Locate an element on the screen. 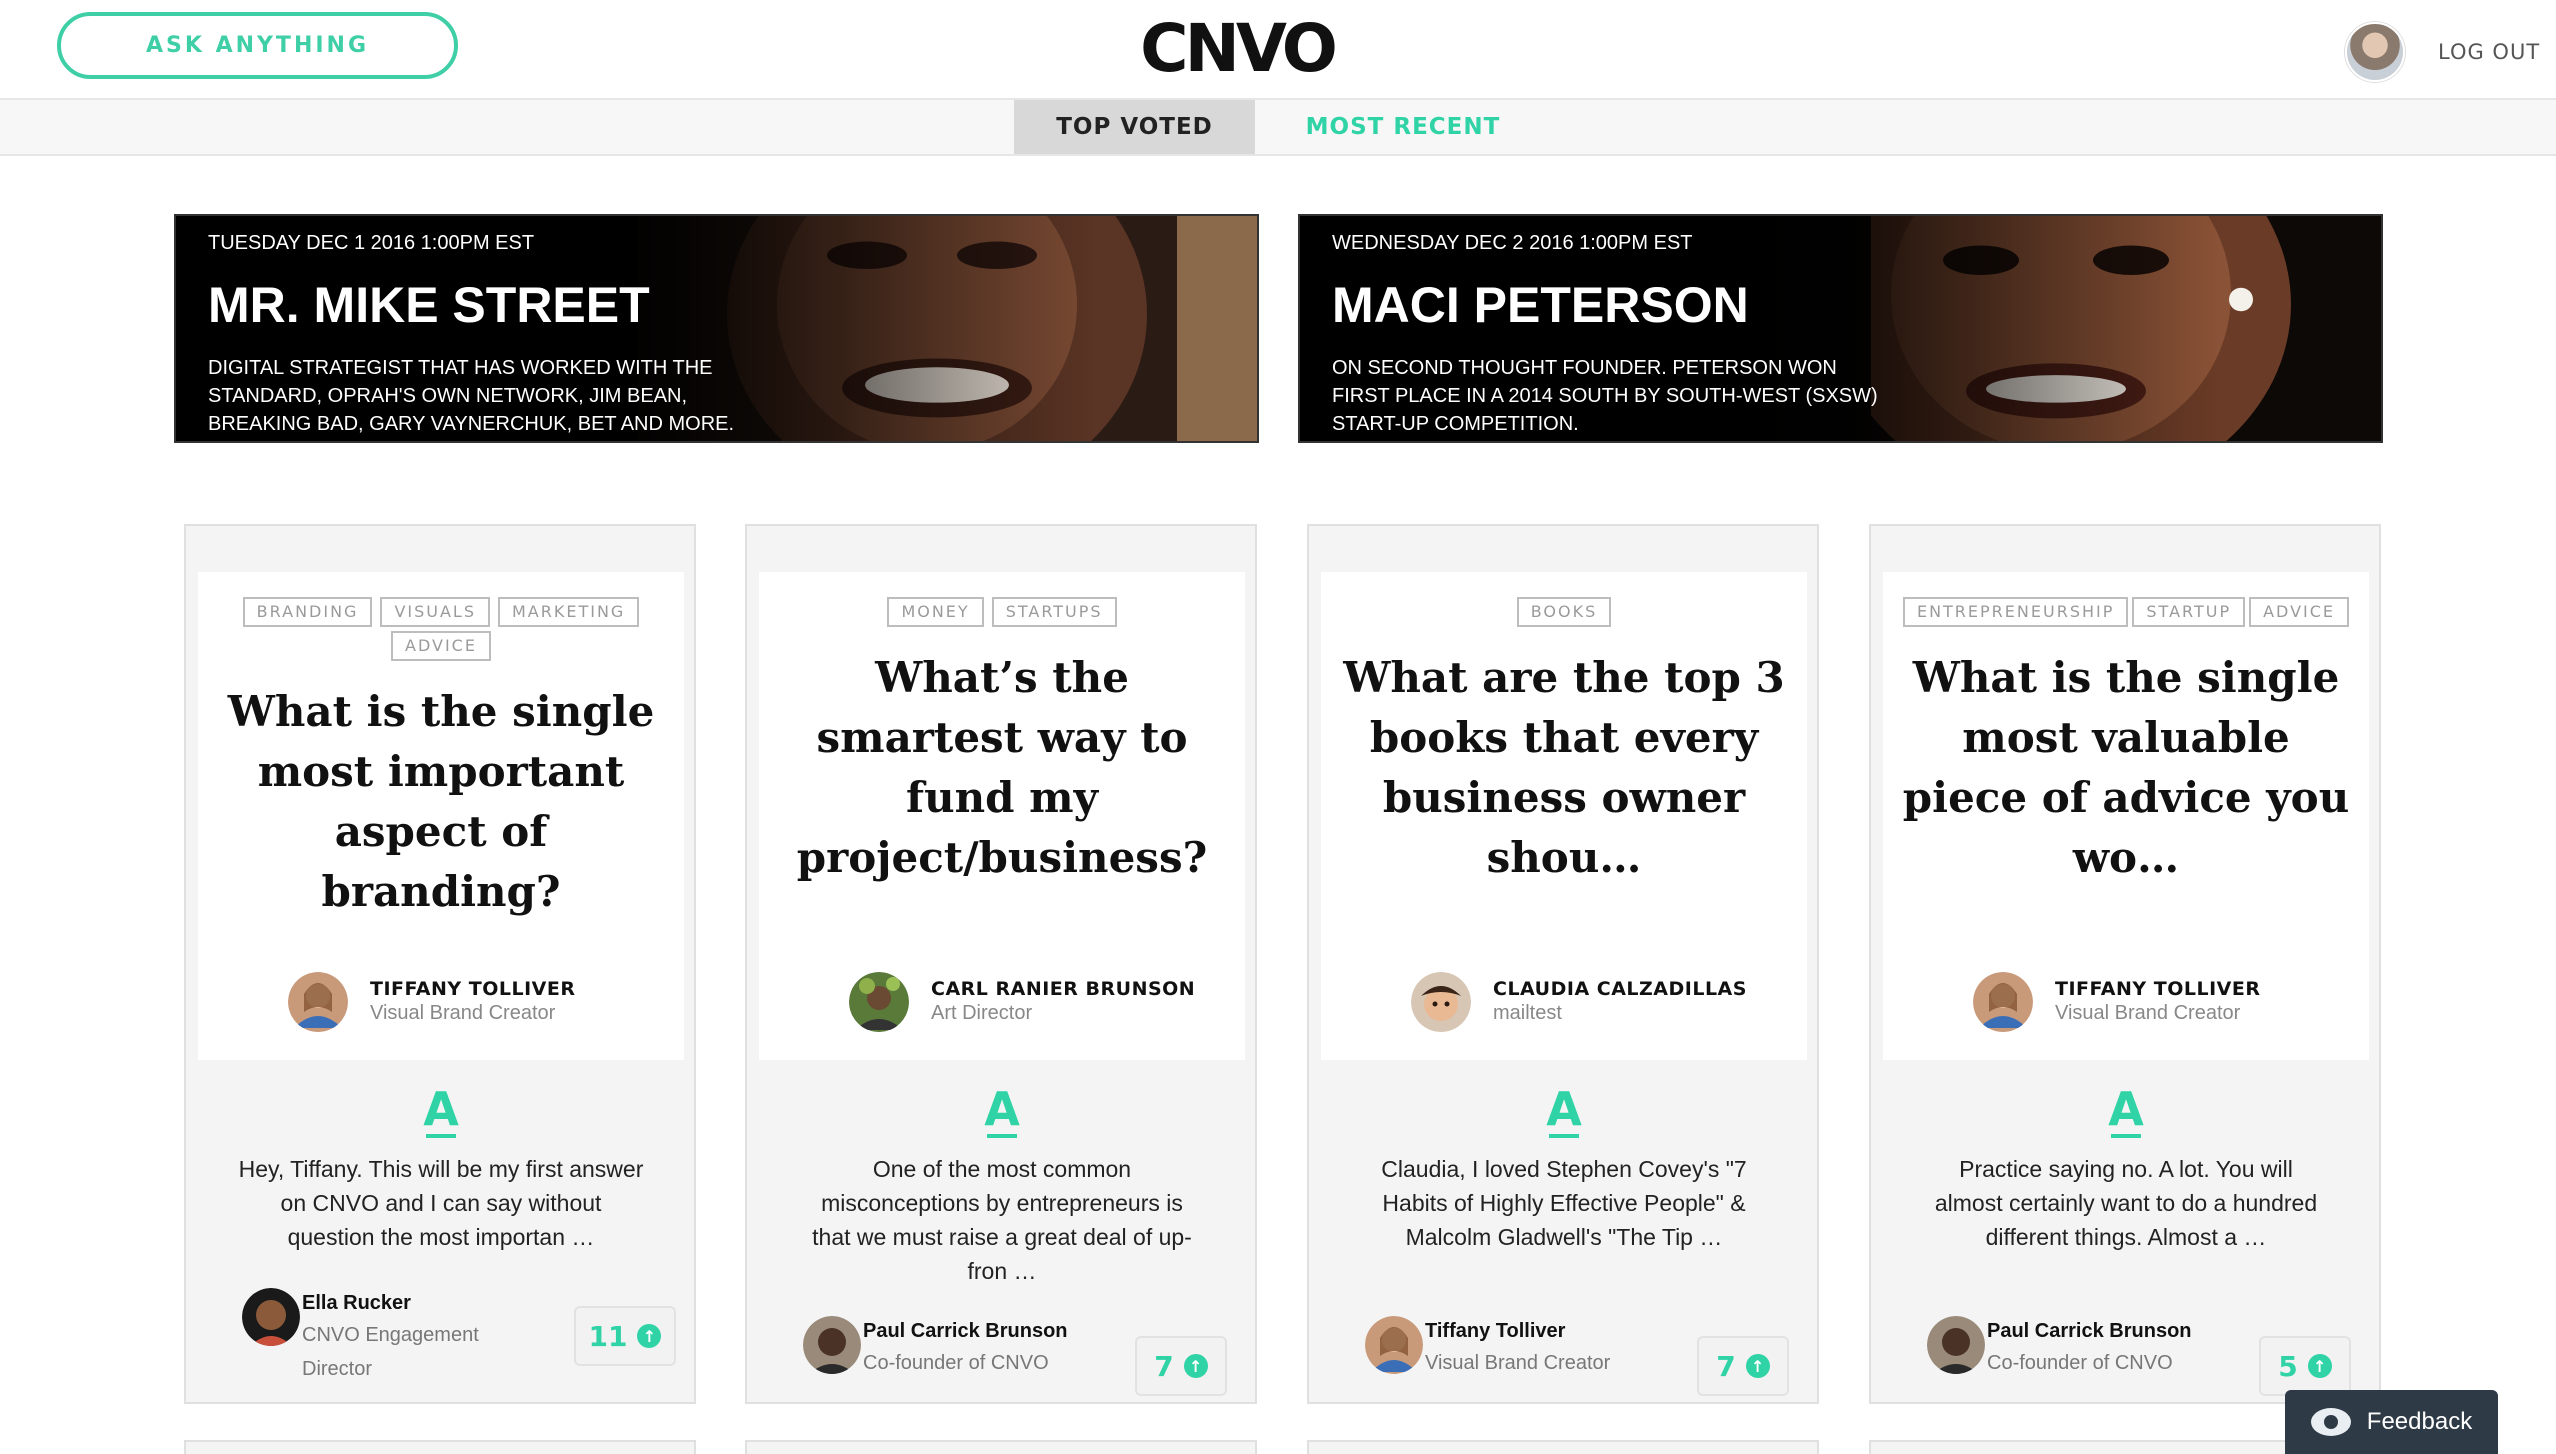  tag: MONEY is located at coordinates (935, 612).